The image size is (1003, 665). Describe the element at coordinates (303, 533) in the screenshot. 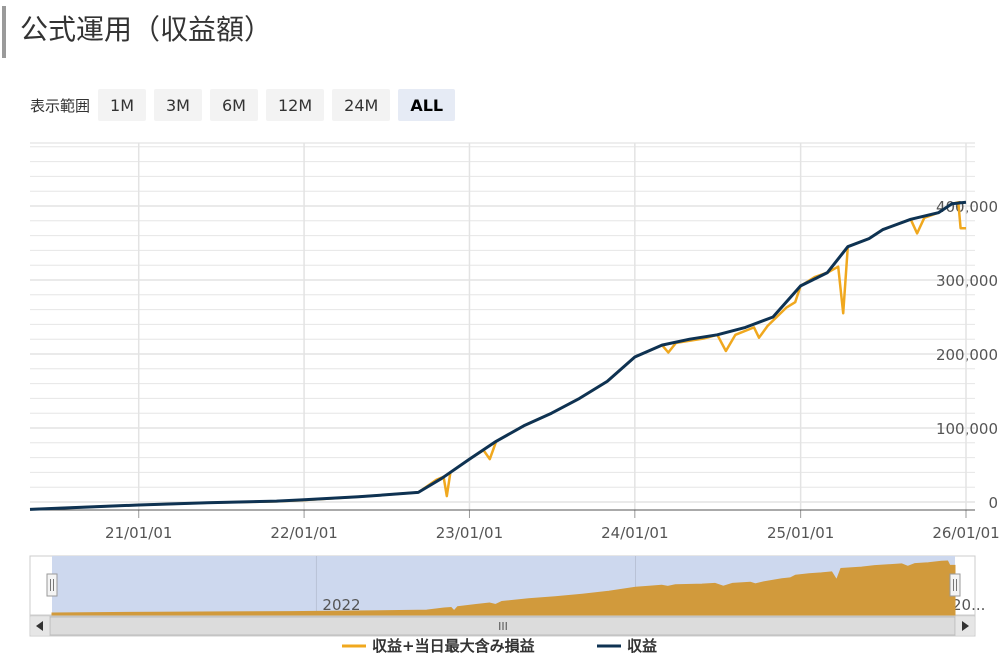

I see `x-tick-label: 22/01/01` at that location.